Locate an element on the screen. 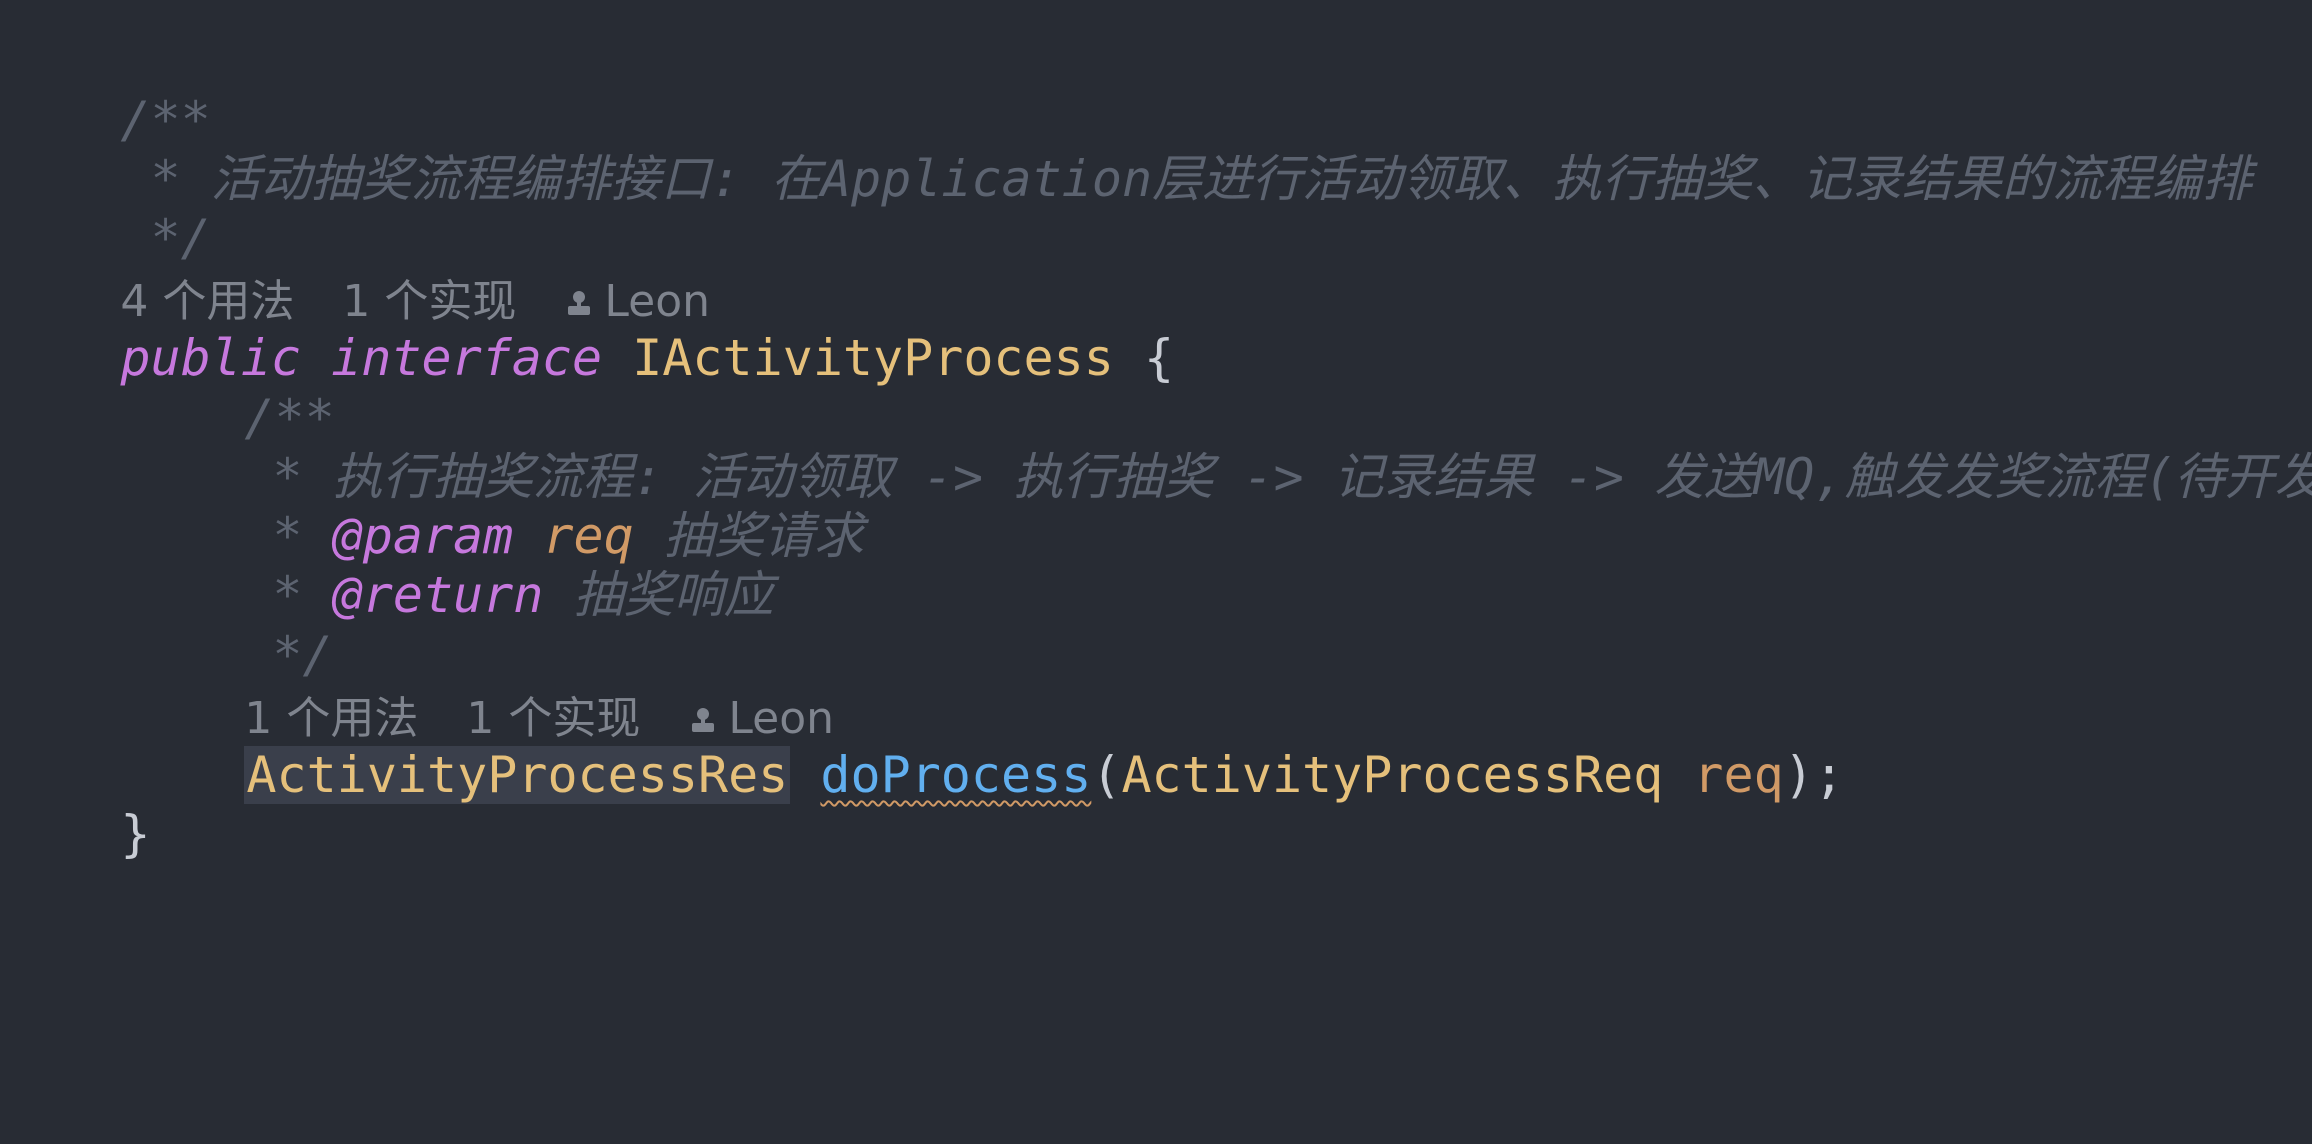  method-name: doProcess is located at coordinates (955, 775).